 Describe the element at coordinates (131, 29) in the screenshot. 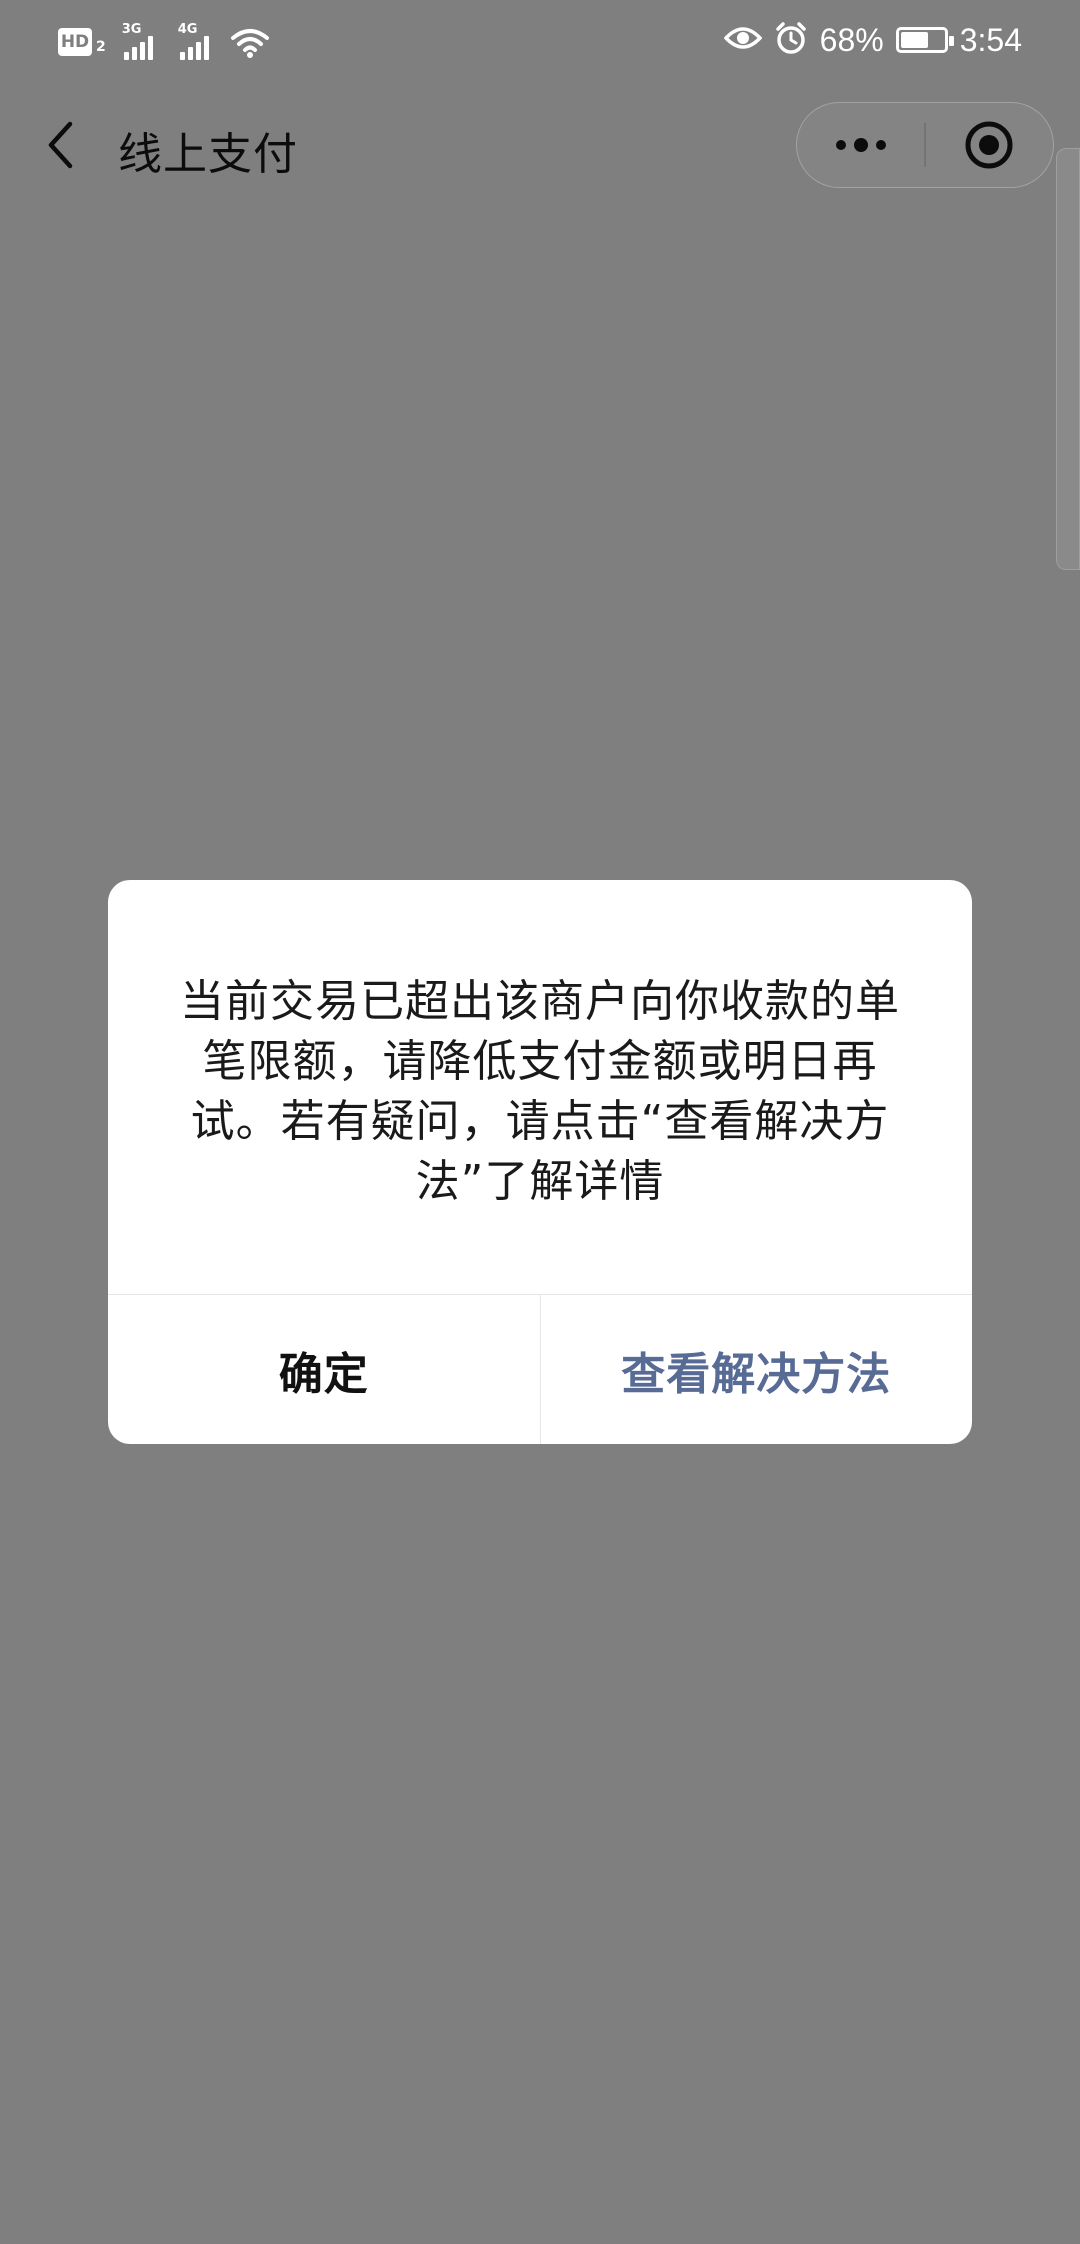

I see `network-type-label-3g: 3G` at that location.